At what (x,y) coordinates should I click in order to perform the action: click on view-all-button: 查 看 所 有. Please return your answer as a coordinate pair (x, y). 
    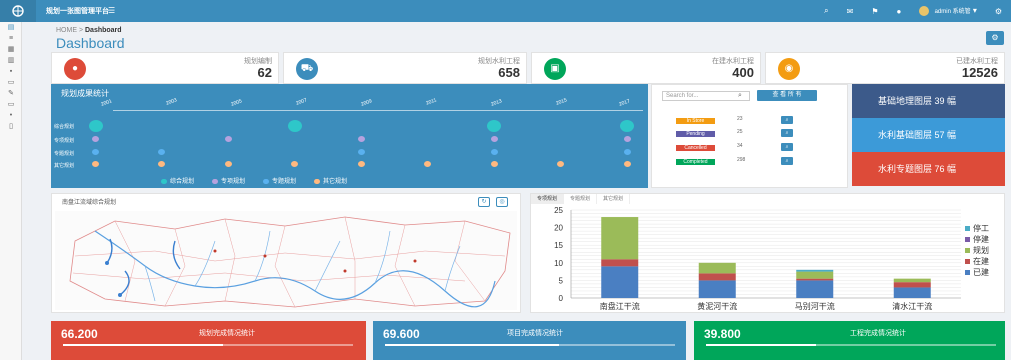
    Looking at the image, I should click on (787, 95).